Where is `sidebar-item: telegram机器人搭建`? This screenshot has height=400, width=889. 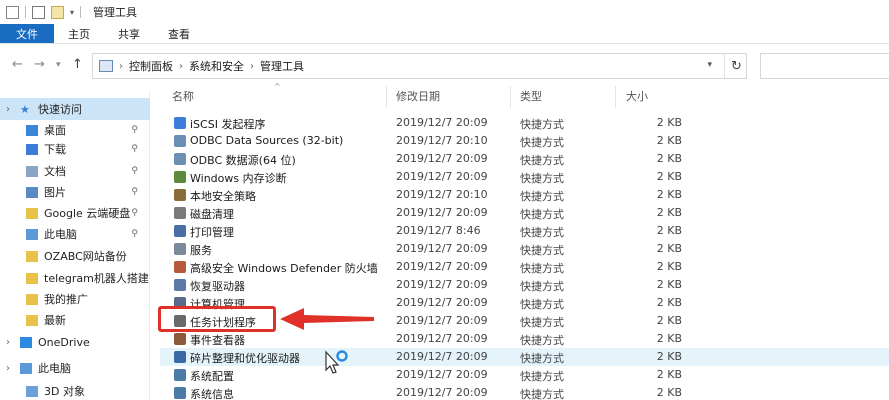 sidebar-item: telegram机器人搭建 is located at coordinates (75, 278).